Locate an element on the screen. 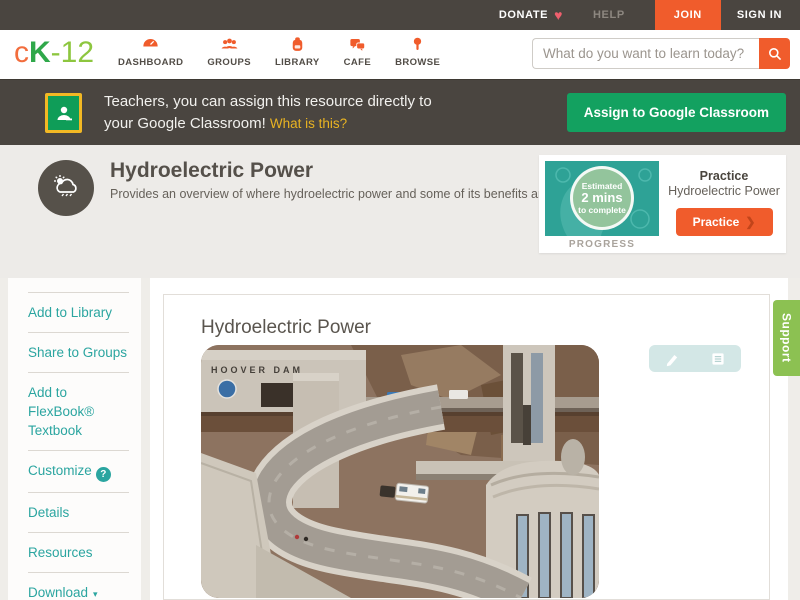  nav-label: BROWSE is located at coordinates (418, 62).